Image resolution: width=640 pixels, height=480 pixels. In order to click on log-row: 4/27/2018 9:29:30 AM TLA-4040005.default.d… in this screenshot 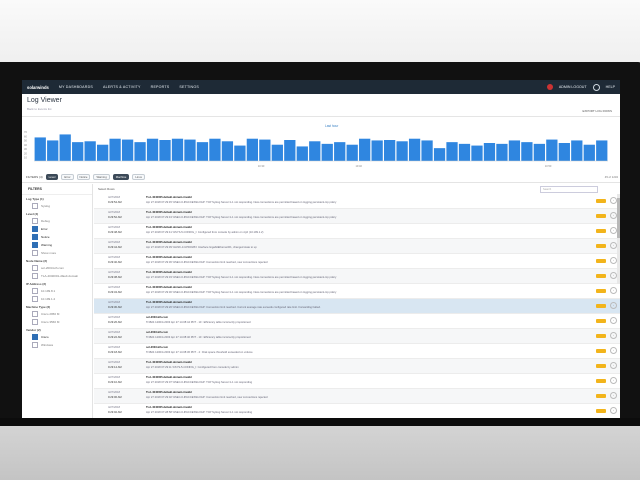, I will do `click(357, 306)`.